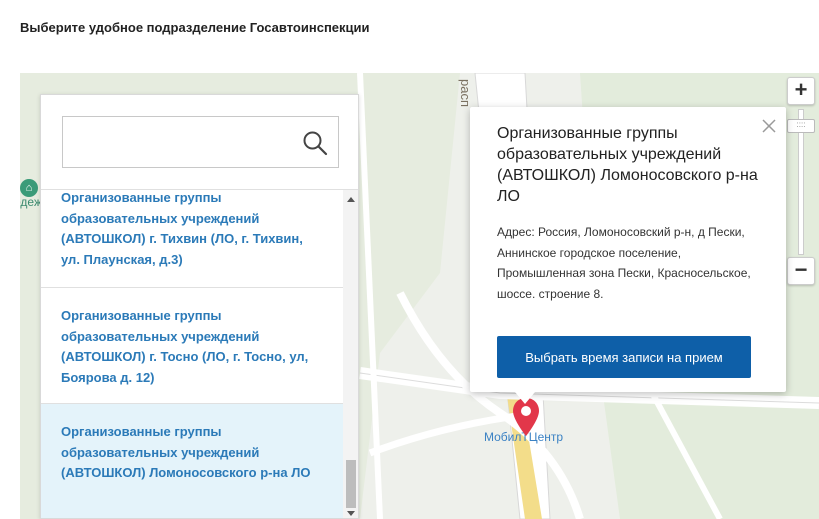  What do you see at coordinates (351, 484) in the screenshot?
I see `scroll-thumb` at bounding box center [351, 484].